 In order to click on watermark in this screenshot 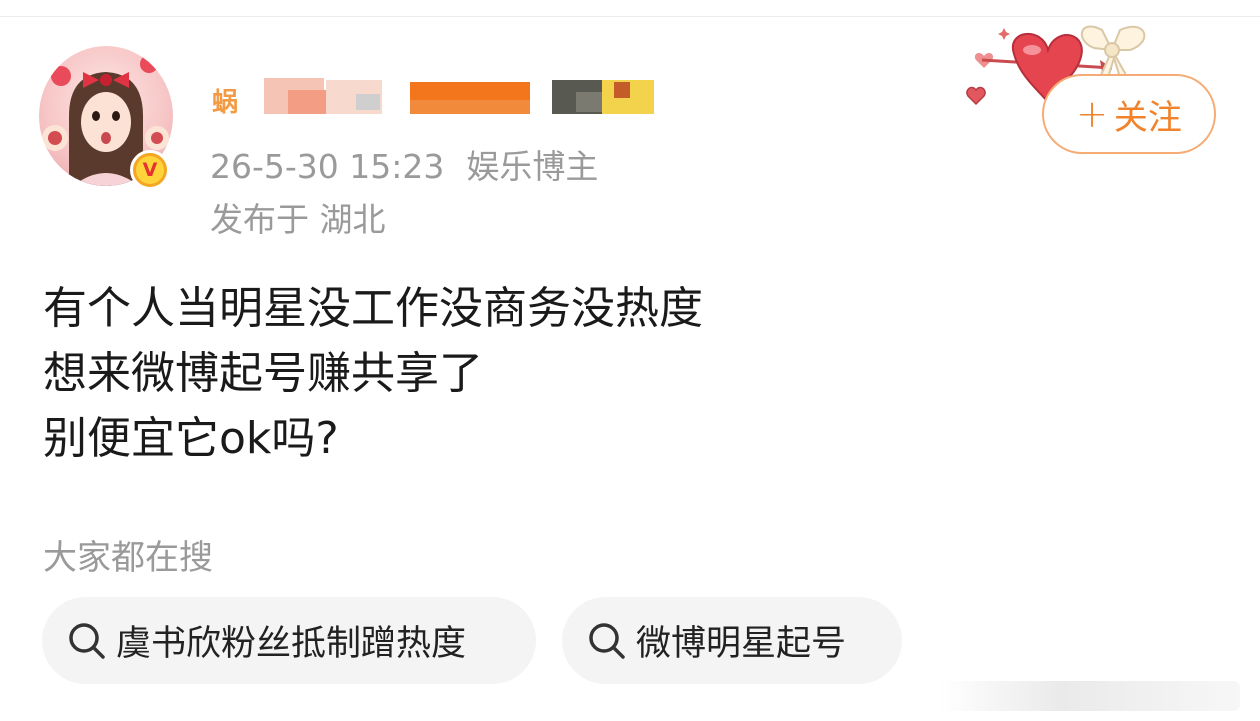, I will do `click(1090, 696)`.